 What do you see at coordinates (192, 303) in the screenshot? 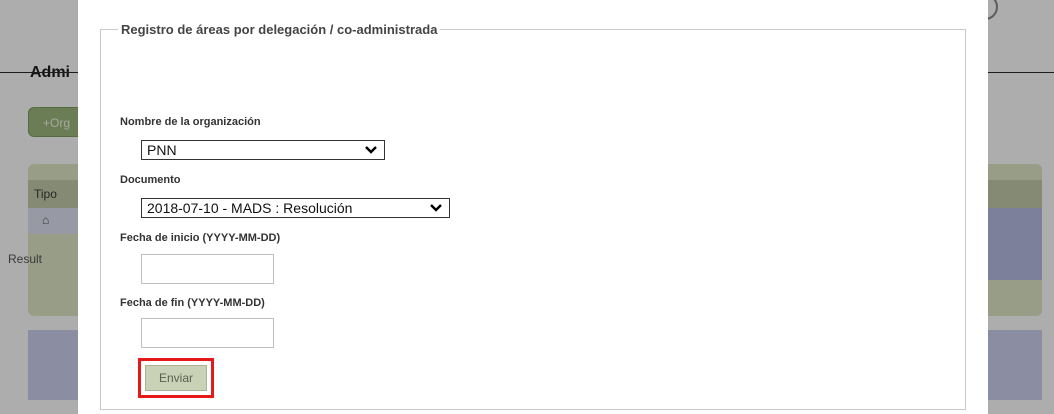
I see `end-date-label: Fecha de fin (YYYY-MM-DD)` at bounding box center [192, 303].